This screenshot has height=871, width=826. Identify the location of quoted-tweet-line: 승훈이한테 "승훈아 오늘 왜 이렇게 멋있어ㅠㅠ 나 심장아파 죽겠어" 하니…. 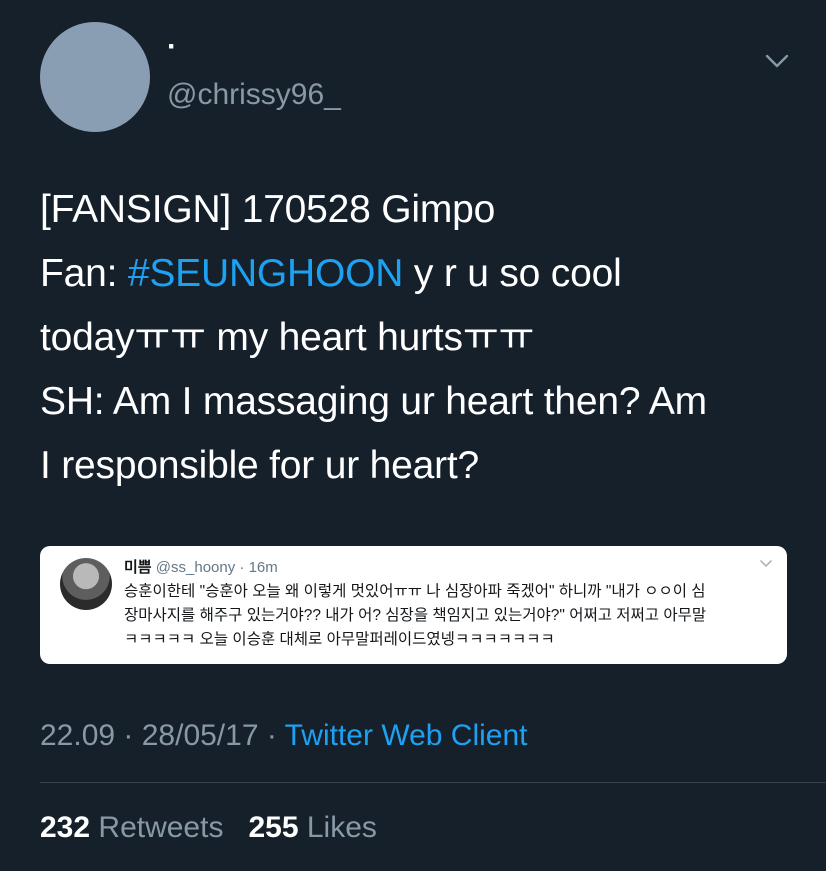
(415, 591).